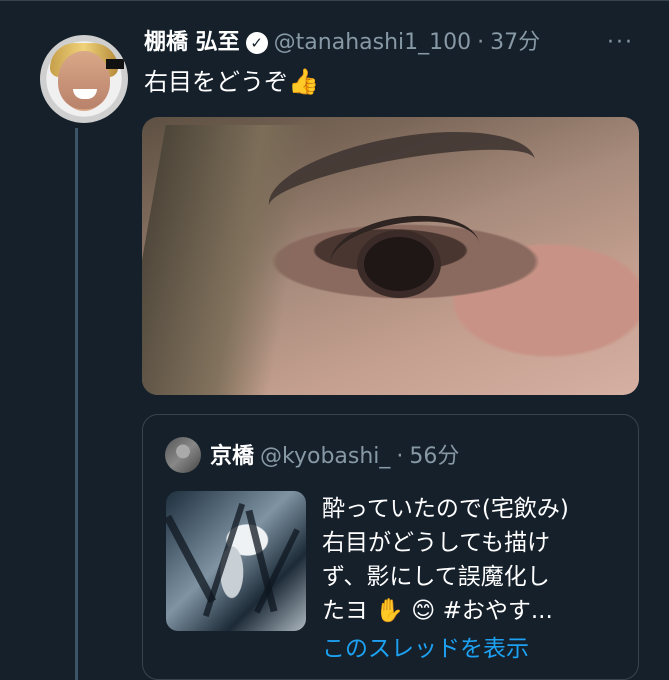  I want to click on author-name: 棚橋 弘至, so click(192, 43).